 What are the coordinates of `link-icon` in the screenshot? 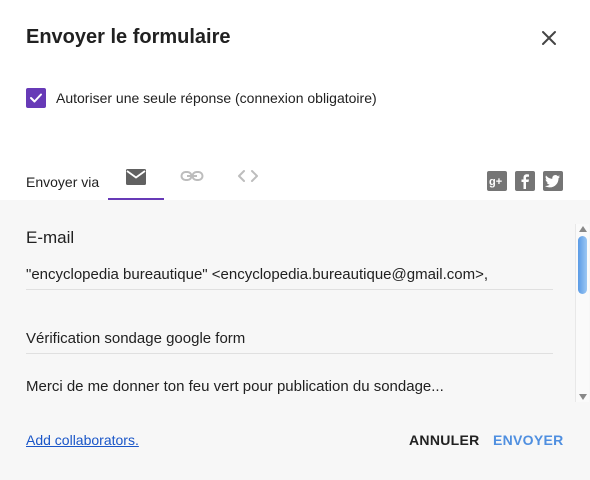 It's located at (192, 176).